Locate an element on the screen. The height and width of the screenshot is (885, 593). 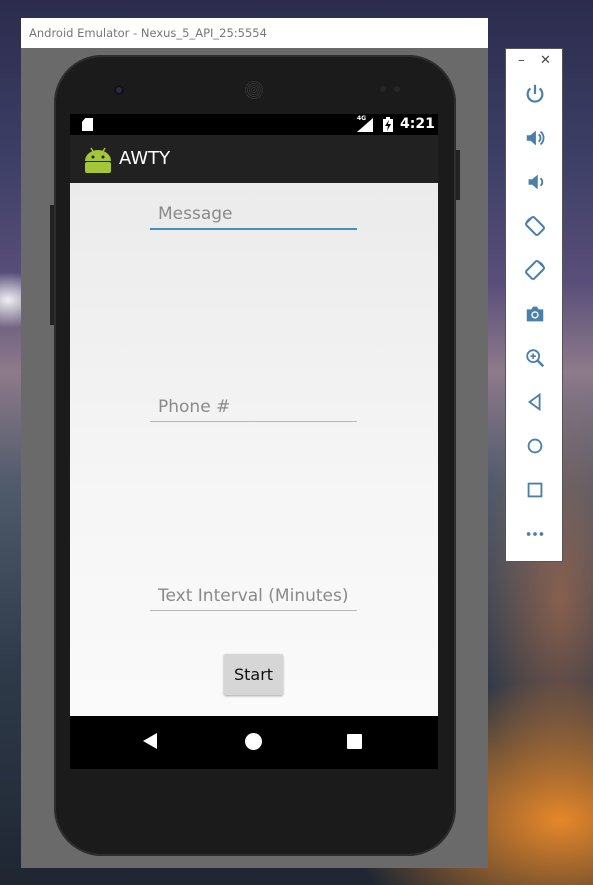
emulator-toolbar: – ✕ is located at coordinates (534, 305).